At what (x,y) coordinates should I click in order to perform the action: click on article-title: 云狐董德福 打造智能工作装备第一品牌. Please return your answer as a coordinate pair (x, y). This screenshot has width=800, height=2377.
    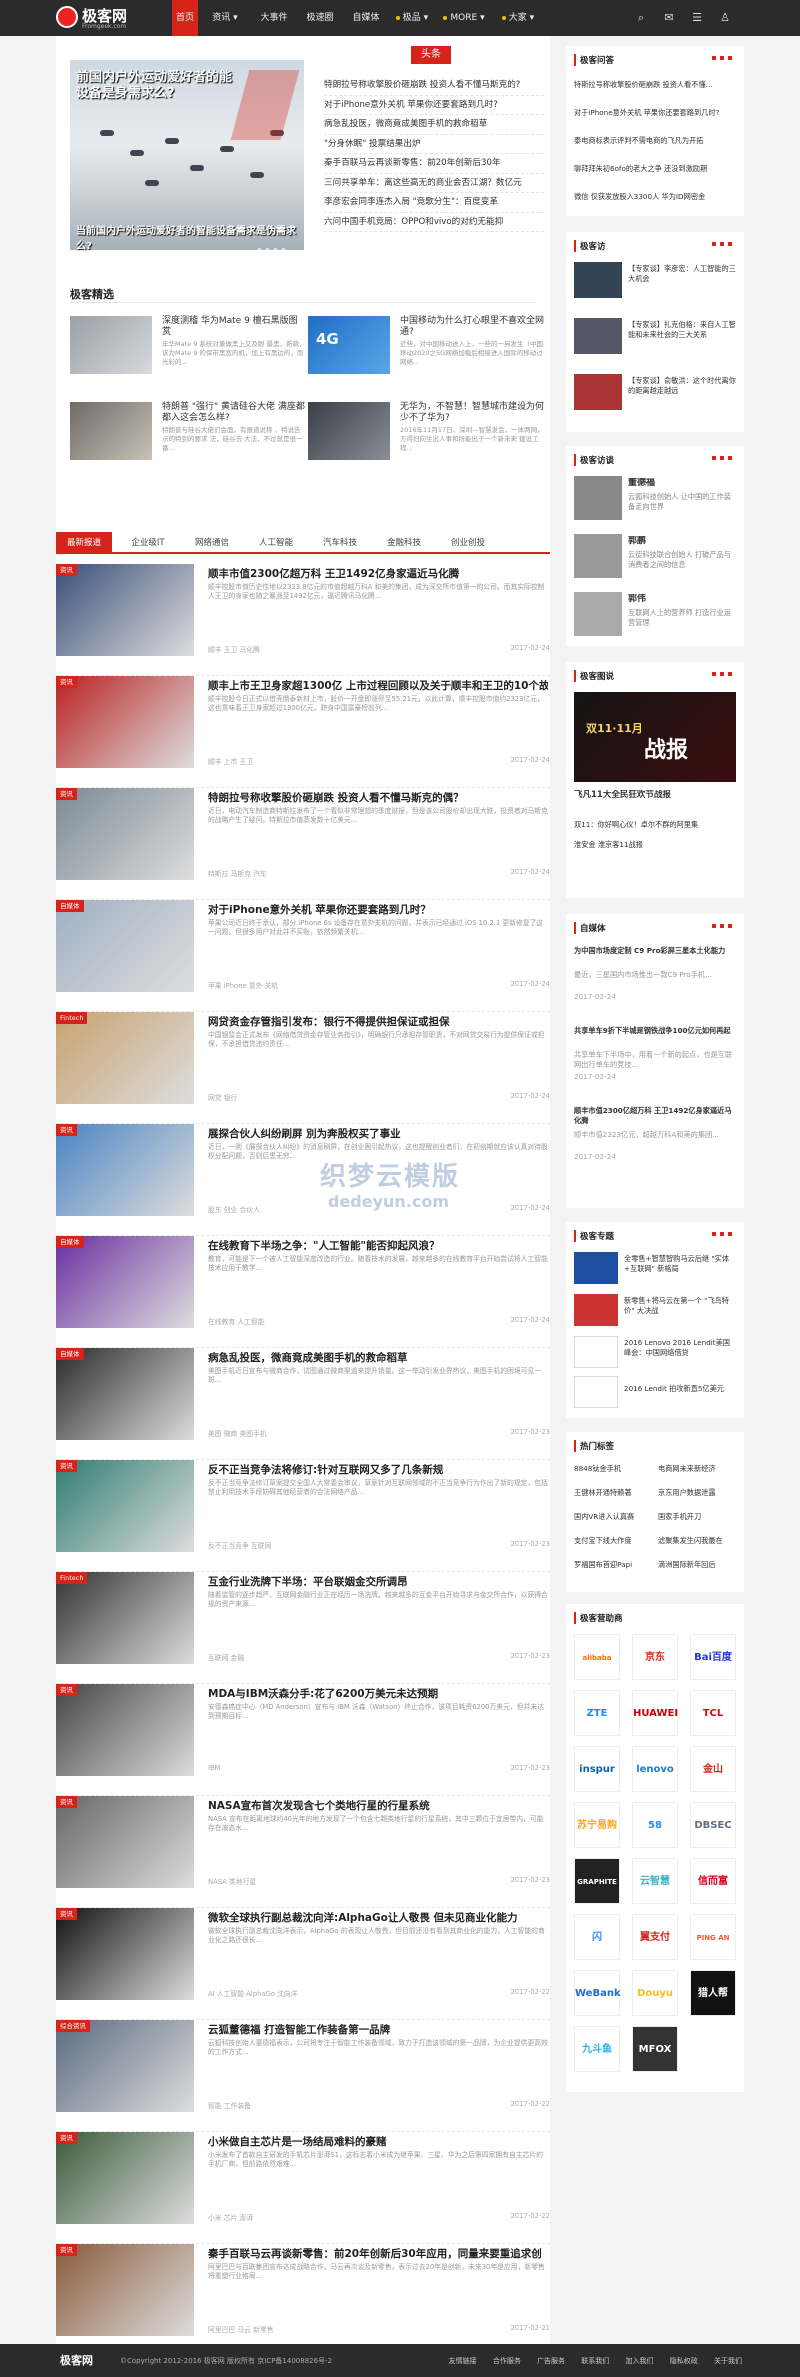
    Looking at the image, I should click on (378, 2029).